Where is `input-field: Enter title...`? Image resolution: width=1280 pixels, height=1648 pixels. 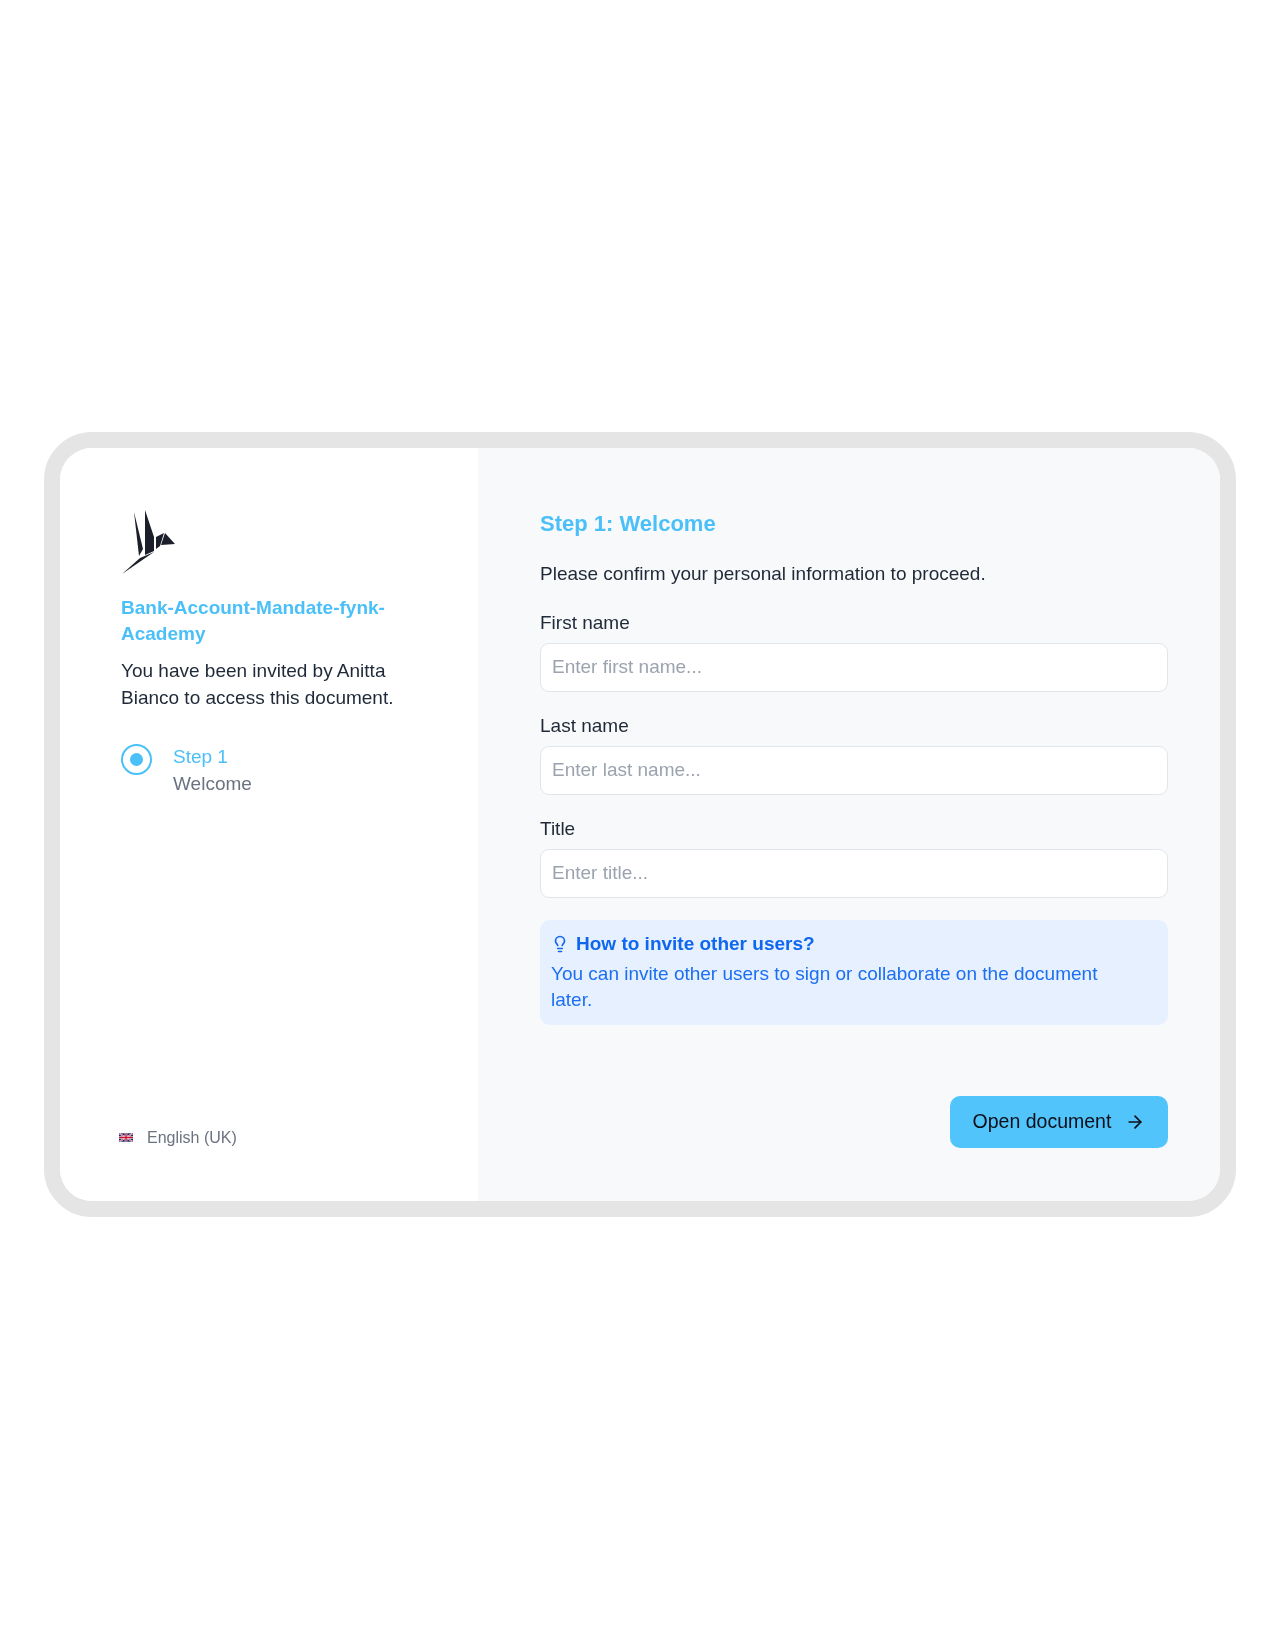 input-field: Enter title... is located at coordinates (854, 873).